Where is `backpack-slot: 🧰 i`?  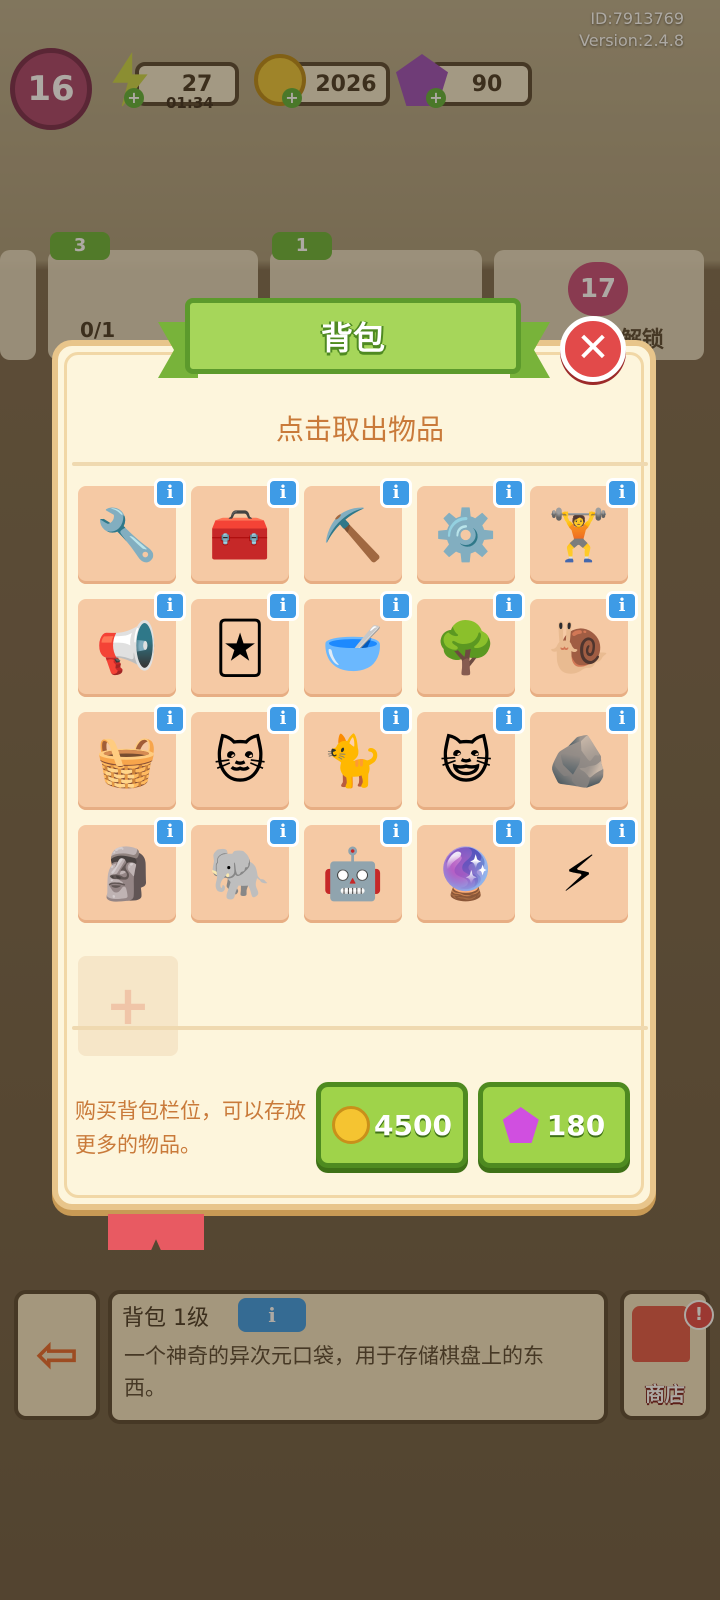 backpack-slot: 🧰 i is located at coordinates (245, 531).